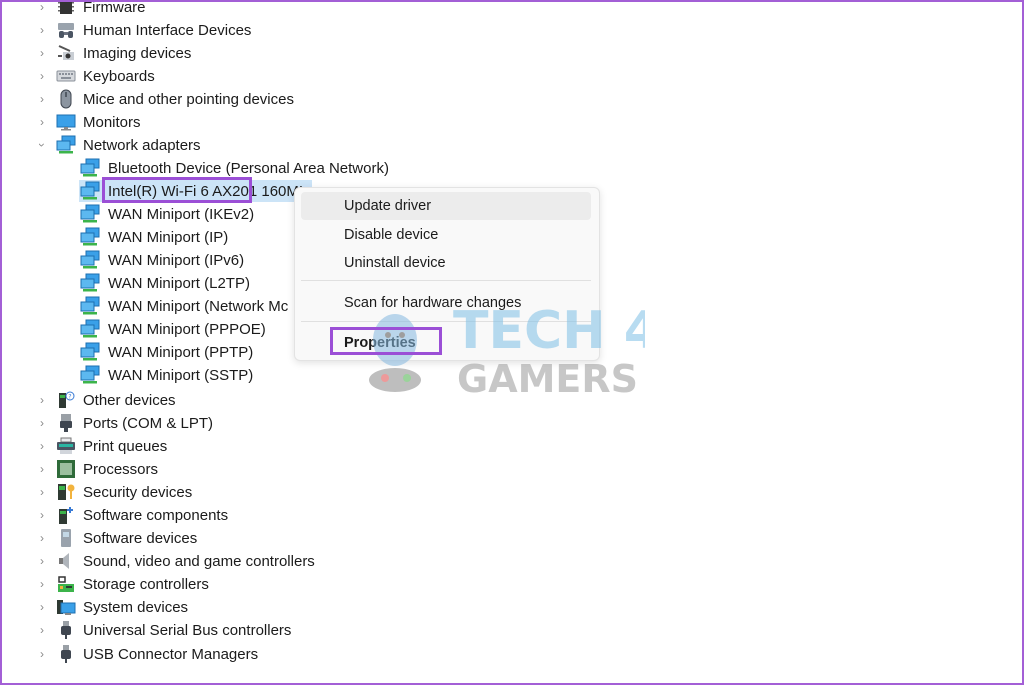 Image resolution: width=1024 pixels, height=685 pixels. Describe the element at coordinates (66, 52) in the screenshot. I see `camera-icon` at that location.